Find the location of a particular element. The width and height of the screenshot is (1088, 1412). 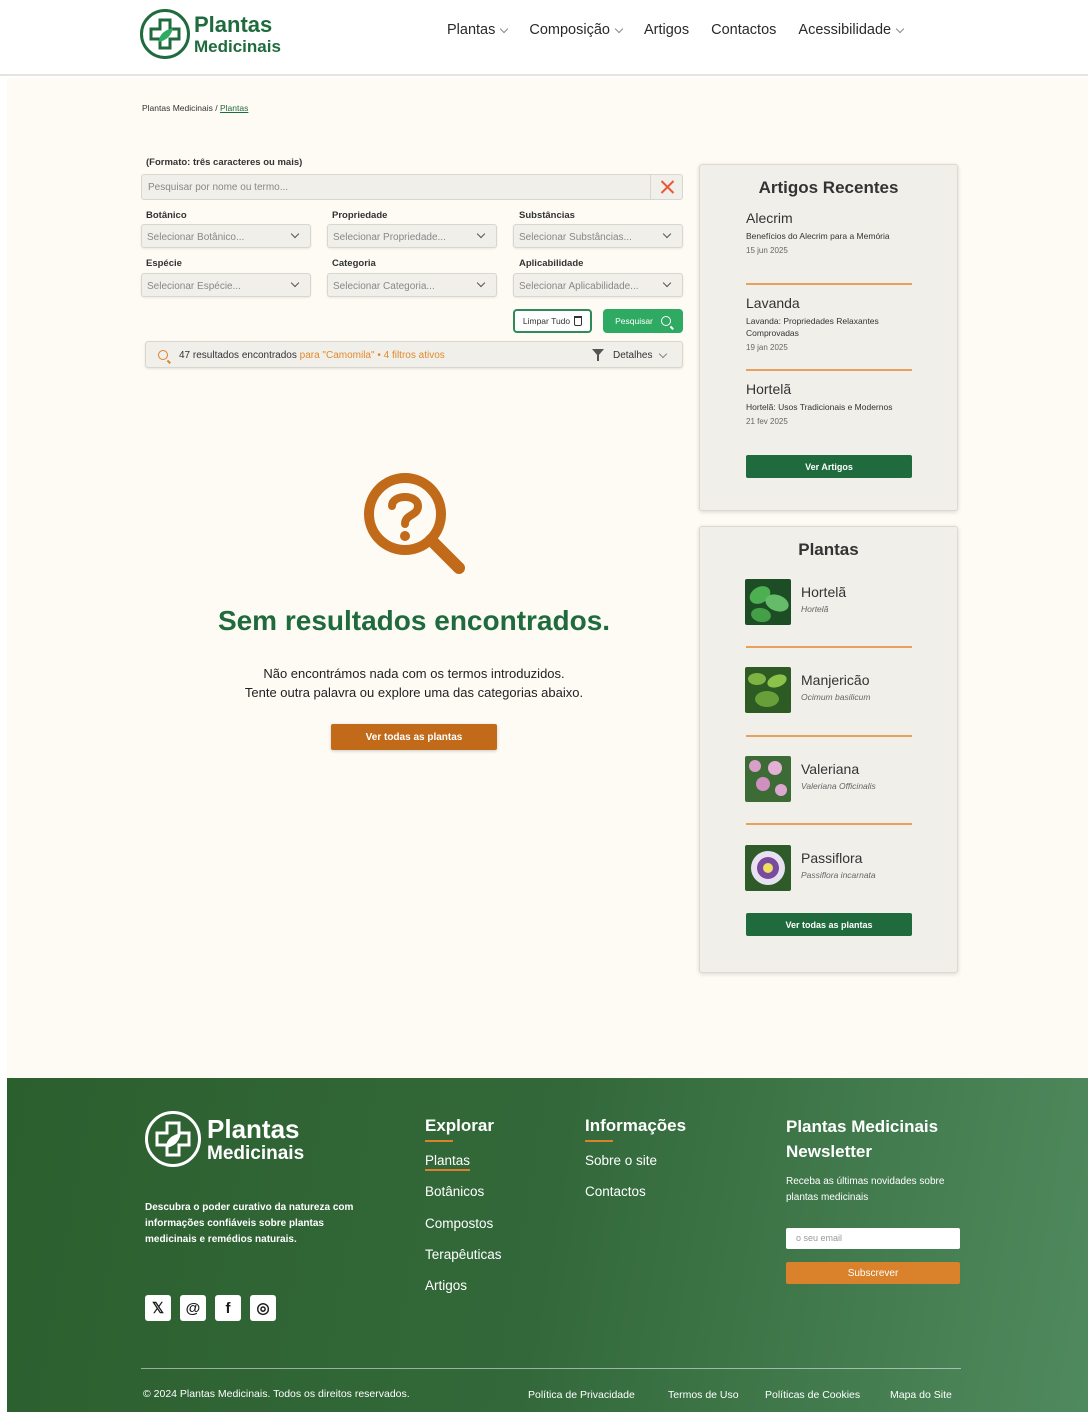

plant-item: Passiflora Passiflora incarnata is located at coordinates (830, 869).